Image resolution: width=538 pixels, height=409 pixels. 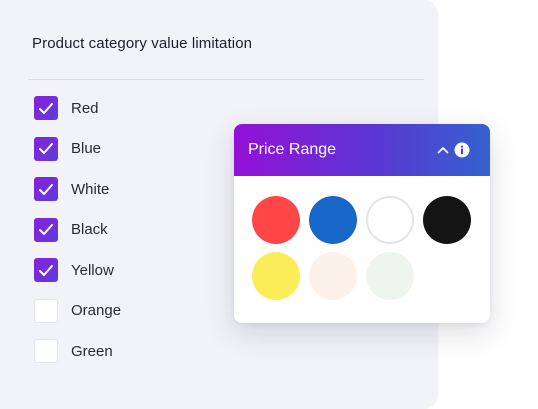 I want to click on price-range-header: Price Range, so click(x=362, y=150).